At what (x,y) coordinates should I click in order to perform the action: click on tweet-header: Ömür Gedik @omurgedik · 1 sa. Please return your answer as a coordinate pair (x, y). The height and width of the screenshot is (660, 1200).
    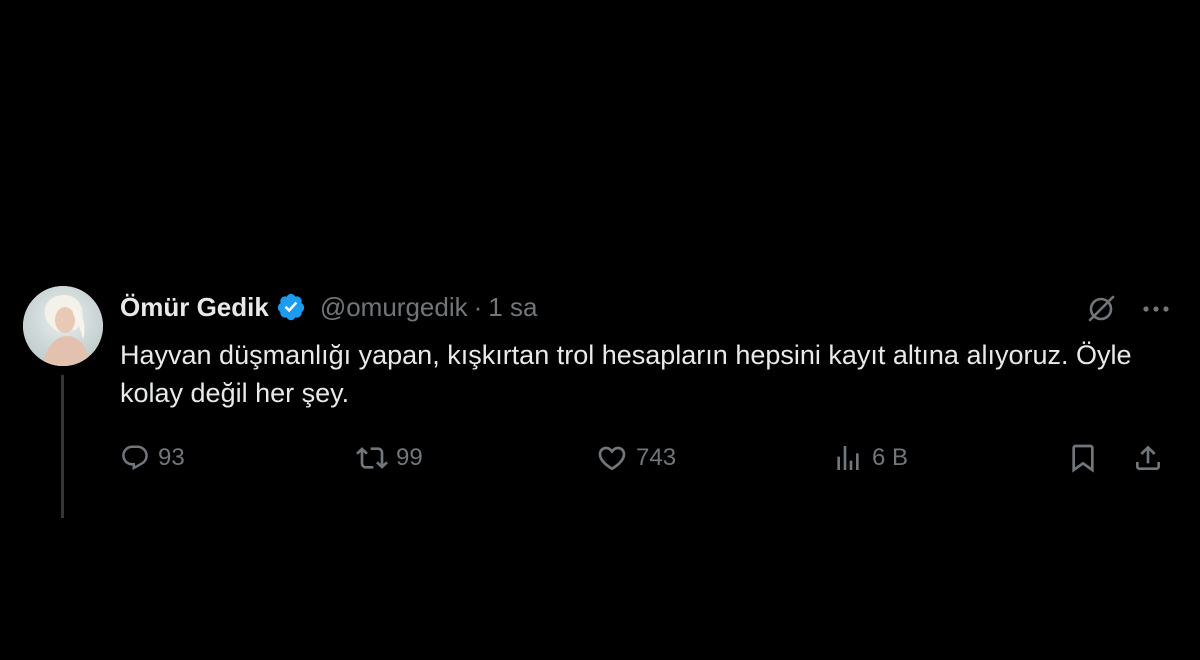
    Looking at the image, I should click on (328, 307).